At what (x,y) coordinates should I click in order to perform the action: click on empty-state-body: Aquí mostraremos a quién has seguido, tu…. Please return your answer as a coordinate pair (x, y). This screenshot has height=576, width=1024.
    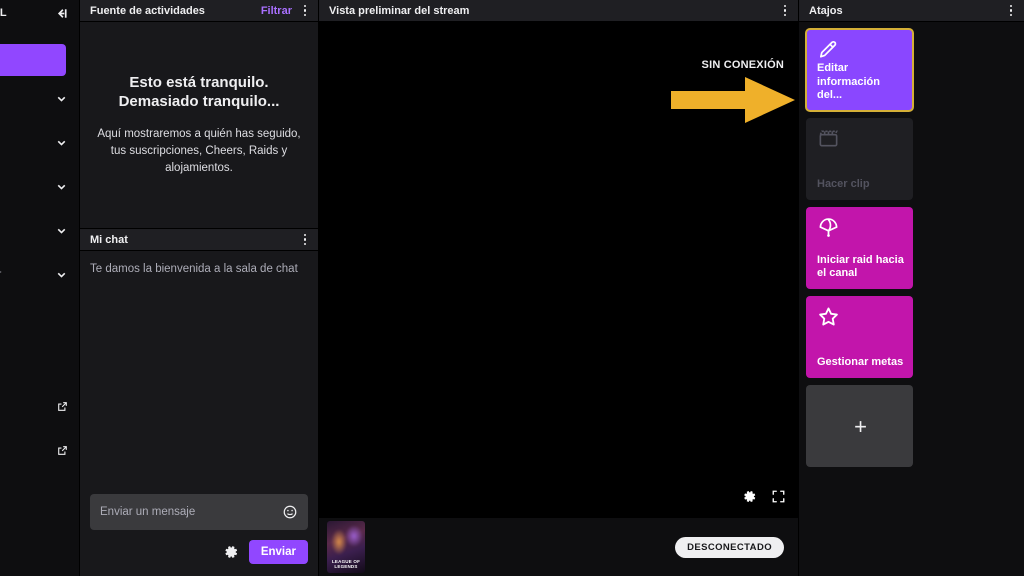
    Looking at the image, I should click on (199, 151).